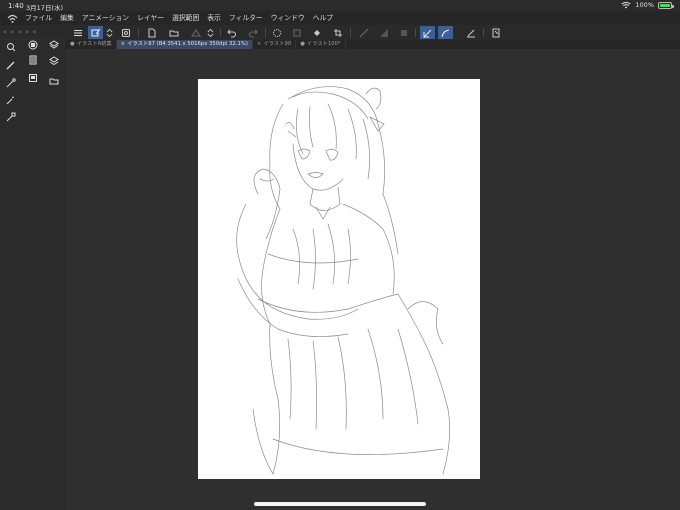 The image size is (680, 510). I want to click on menu-animation: アニメーション, so click(105, 18).